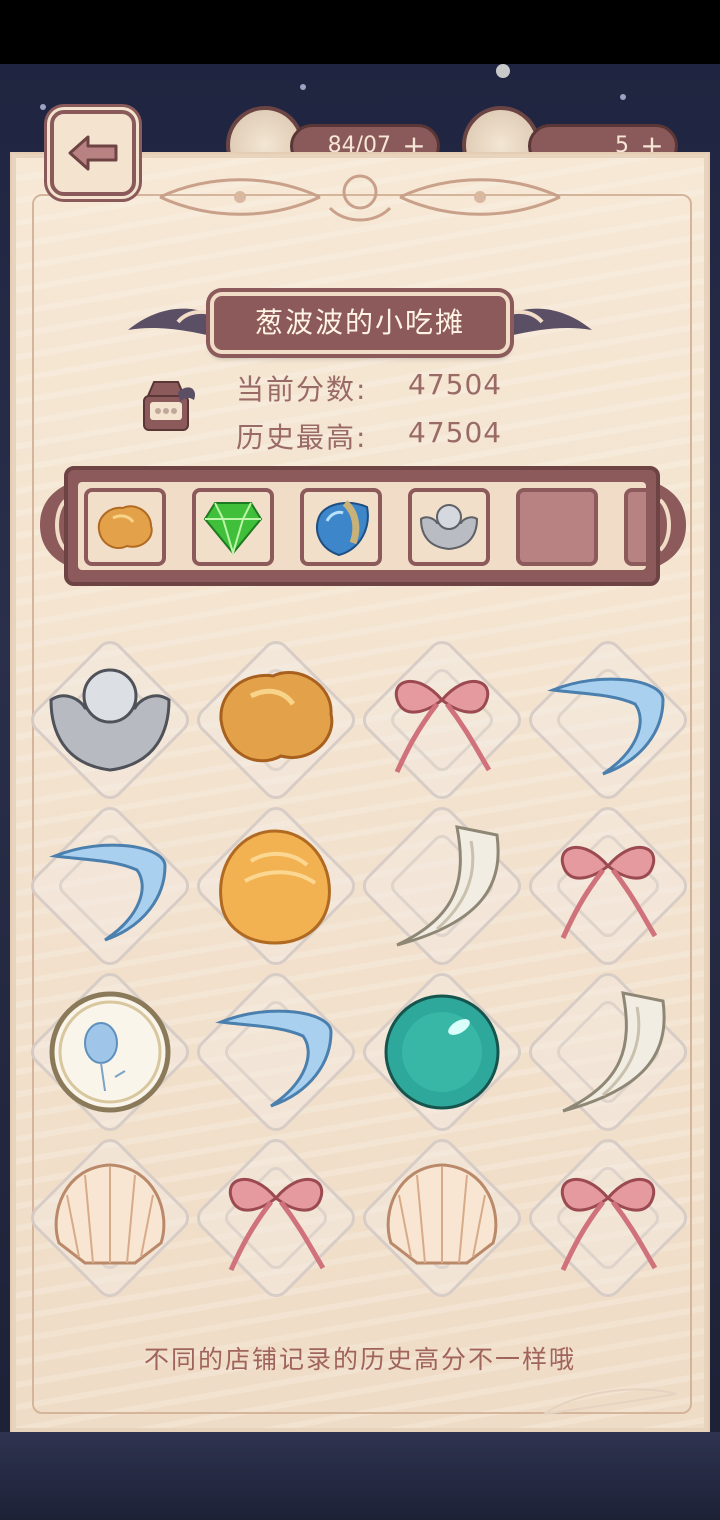 Image resolution: width=720 pixels, height=1520 pixels. I want to click on orange-bun-icon, so click(275, 887).